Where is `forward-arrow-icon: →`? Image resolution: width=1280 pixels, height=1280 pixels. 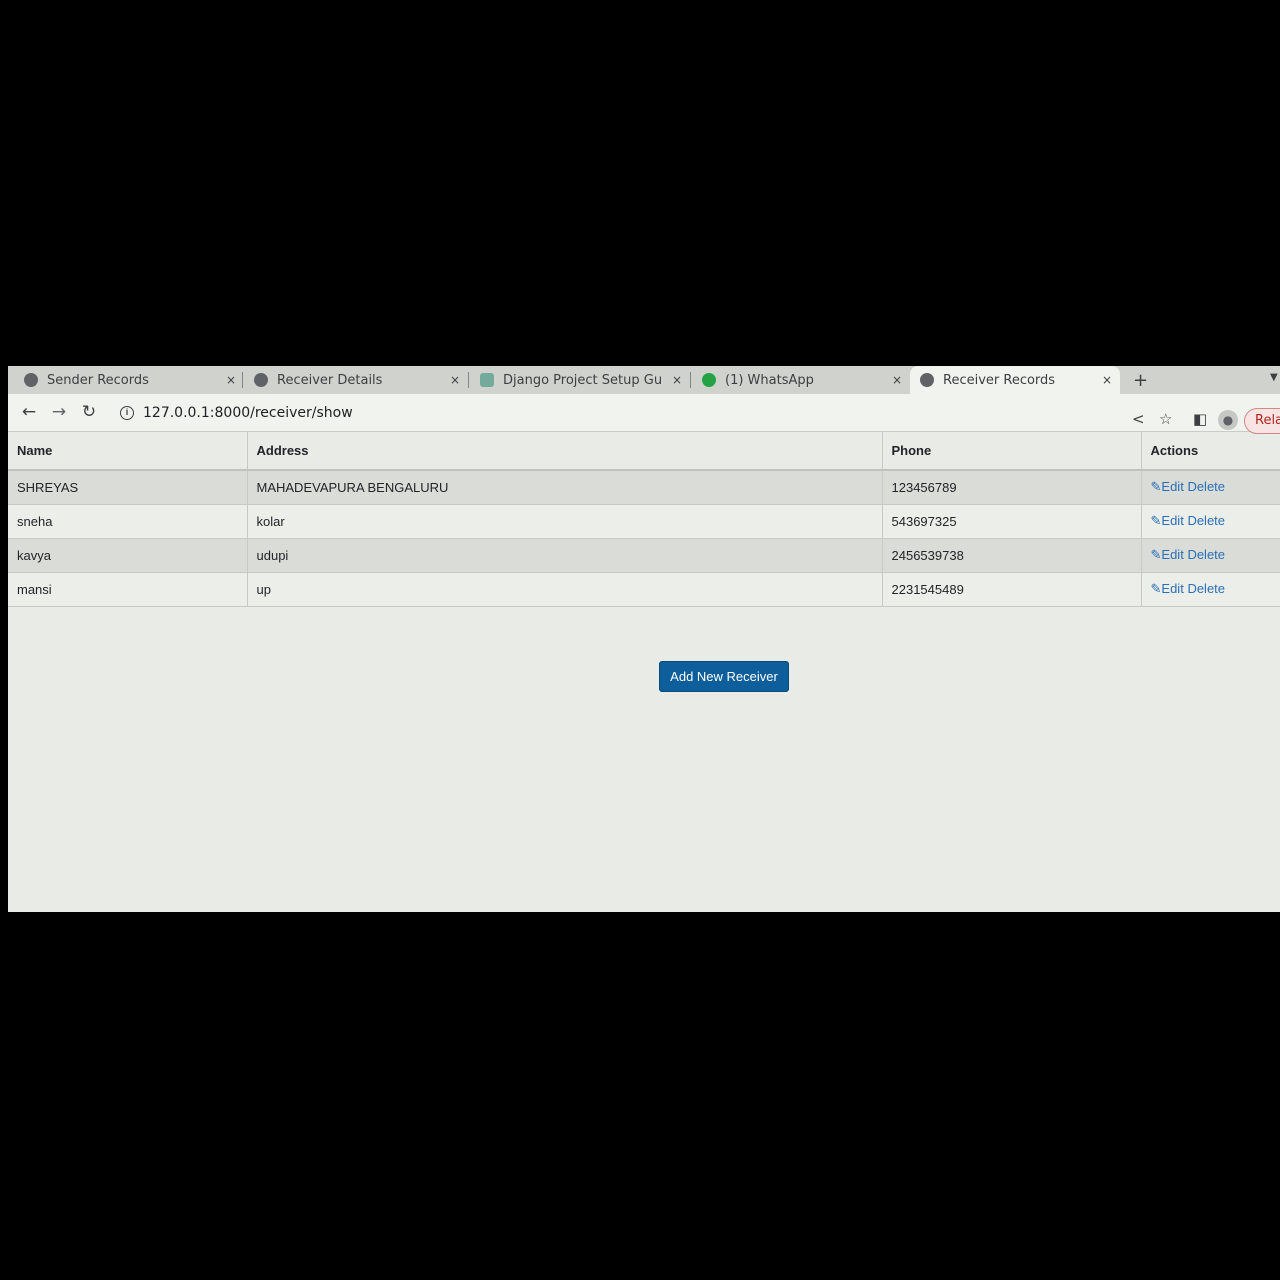
forward-arrow-icon: → is located at coordinates (59, 412).